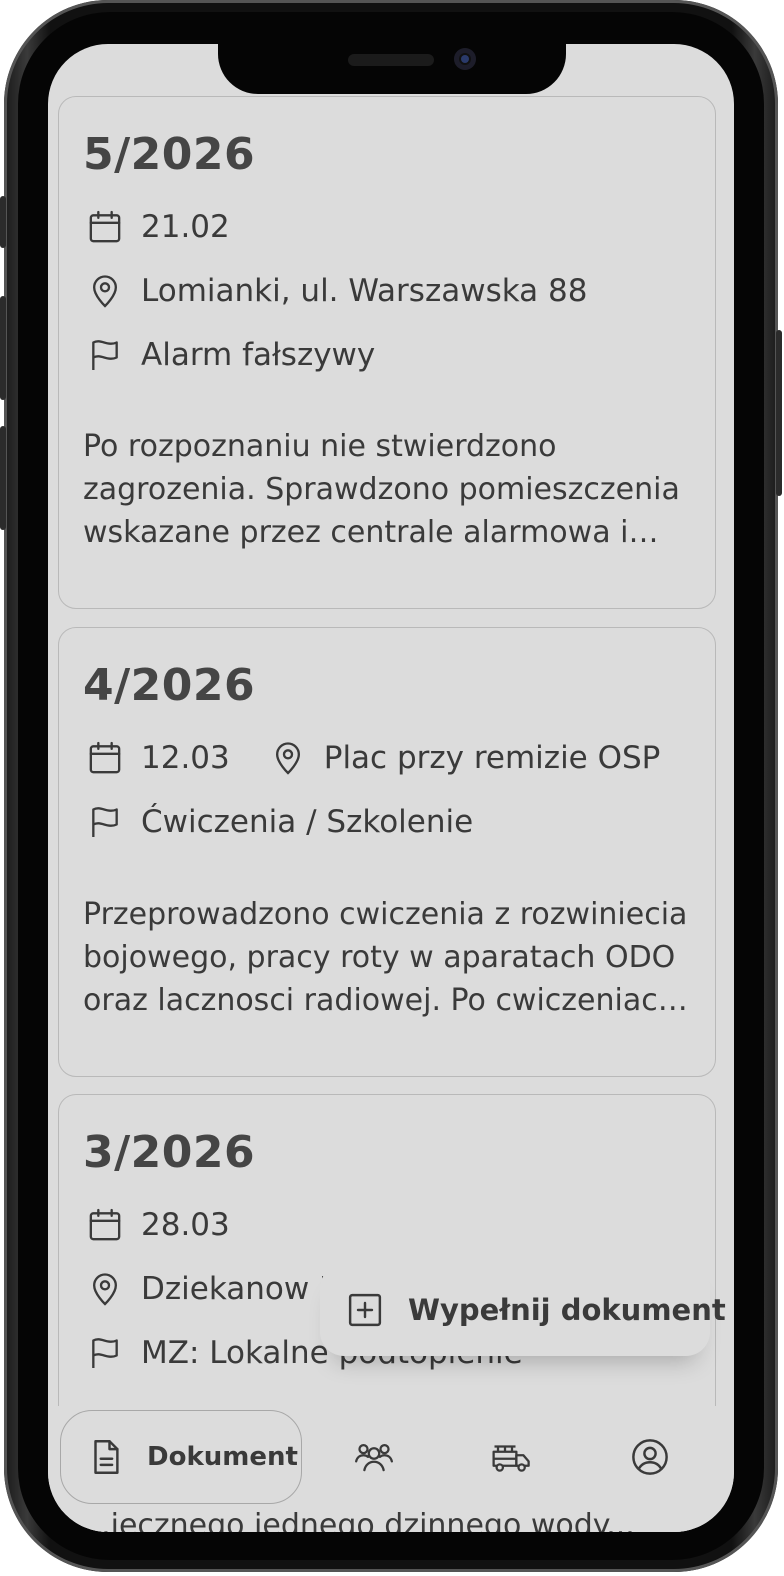 The width and height of the screenshot is (784, 1576). I want to click on location-text: Lomianki, ul. Warszawska 88, so click(364, 291).